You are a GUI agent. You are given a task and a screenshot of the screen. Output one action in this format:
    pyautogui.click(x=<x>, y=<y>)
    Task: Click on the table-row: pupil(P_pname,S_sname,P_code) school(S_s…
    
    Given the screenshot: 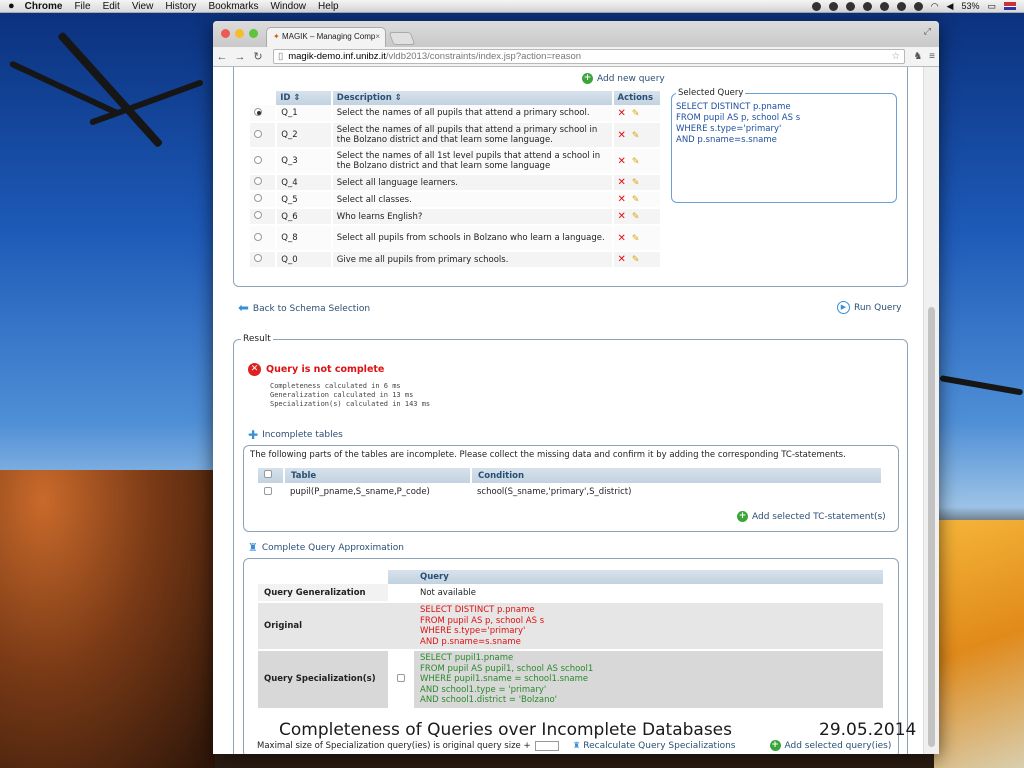 What is the action you would take?
    pyautogui.click(x=570, y=492)
    